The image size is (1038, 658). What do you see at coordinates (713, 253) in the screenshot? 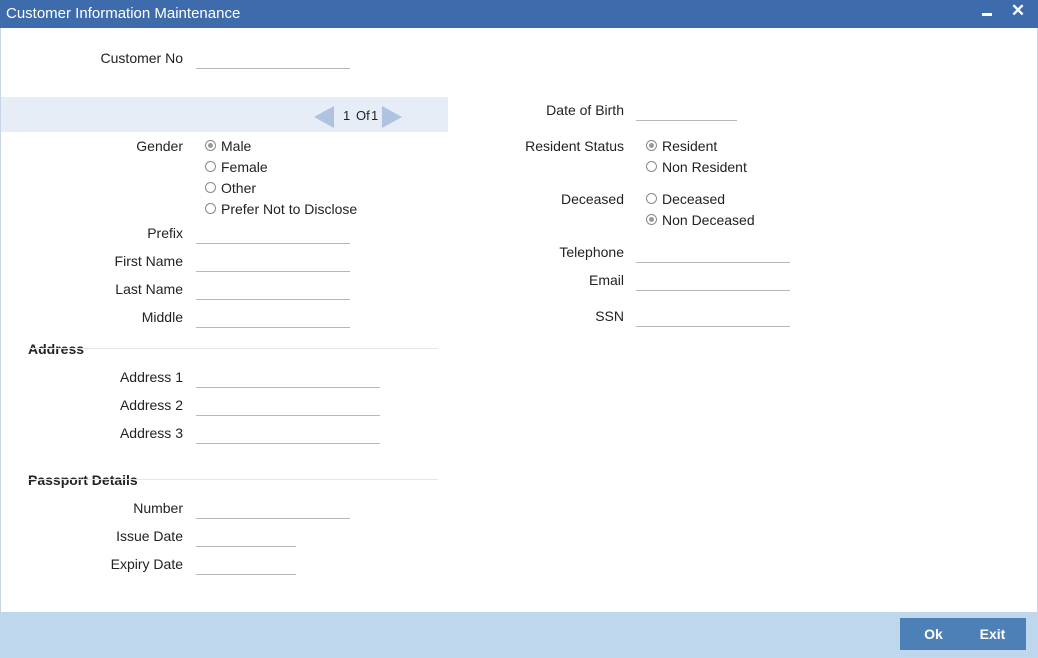
I see `telephone-input` at bounding box center [713, 253].